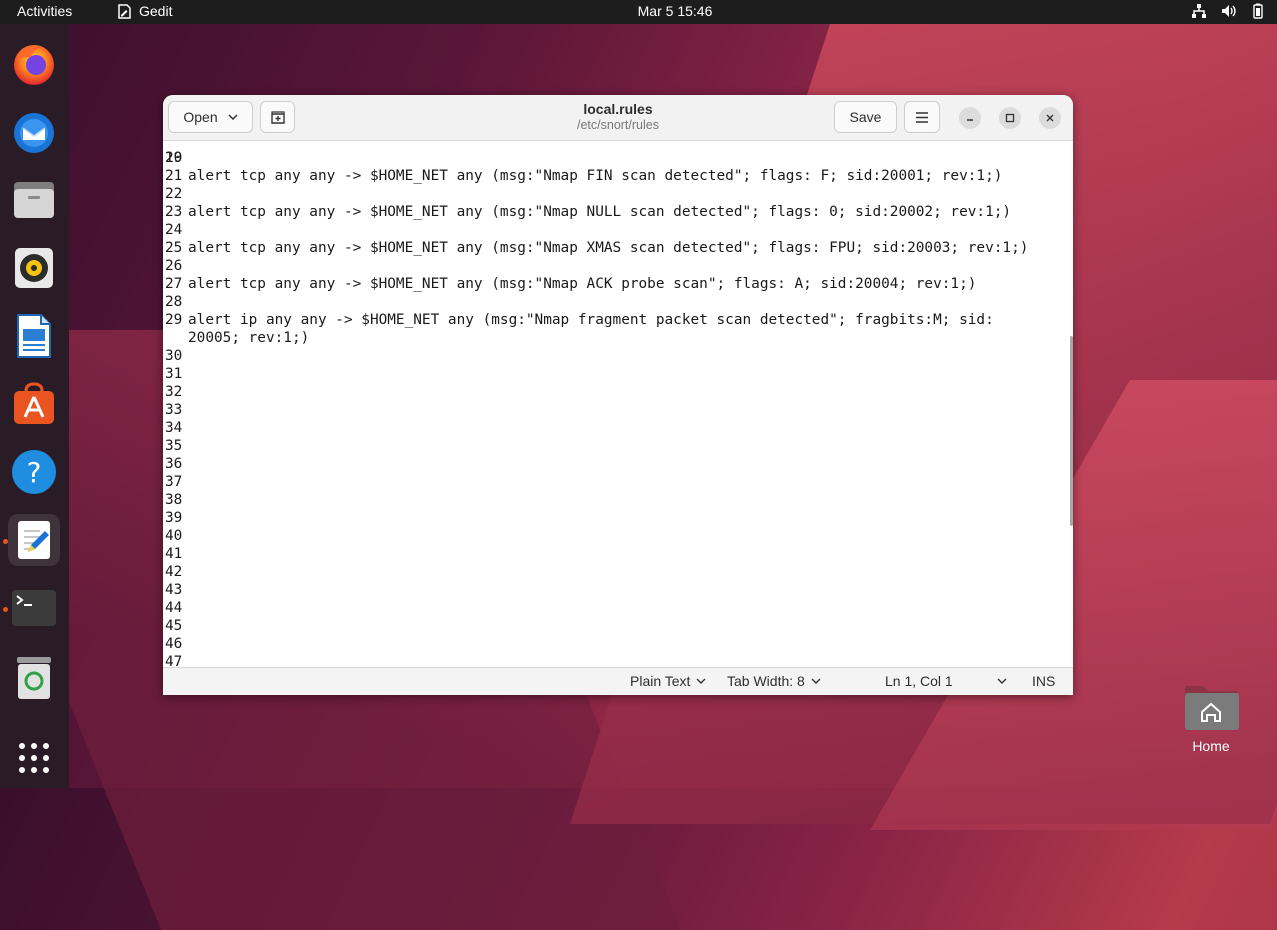 Image resolution: width=1277 pixels, height=930 pixels. I want to click on maximize-icon, so click(1010, 118).